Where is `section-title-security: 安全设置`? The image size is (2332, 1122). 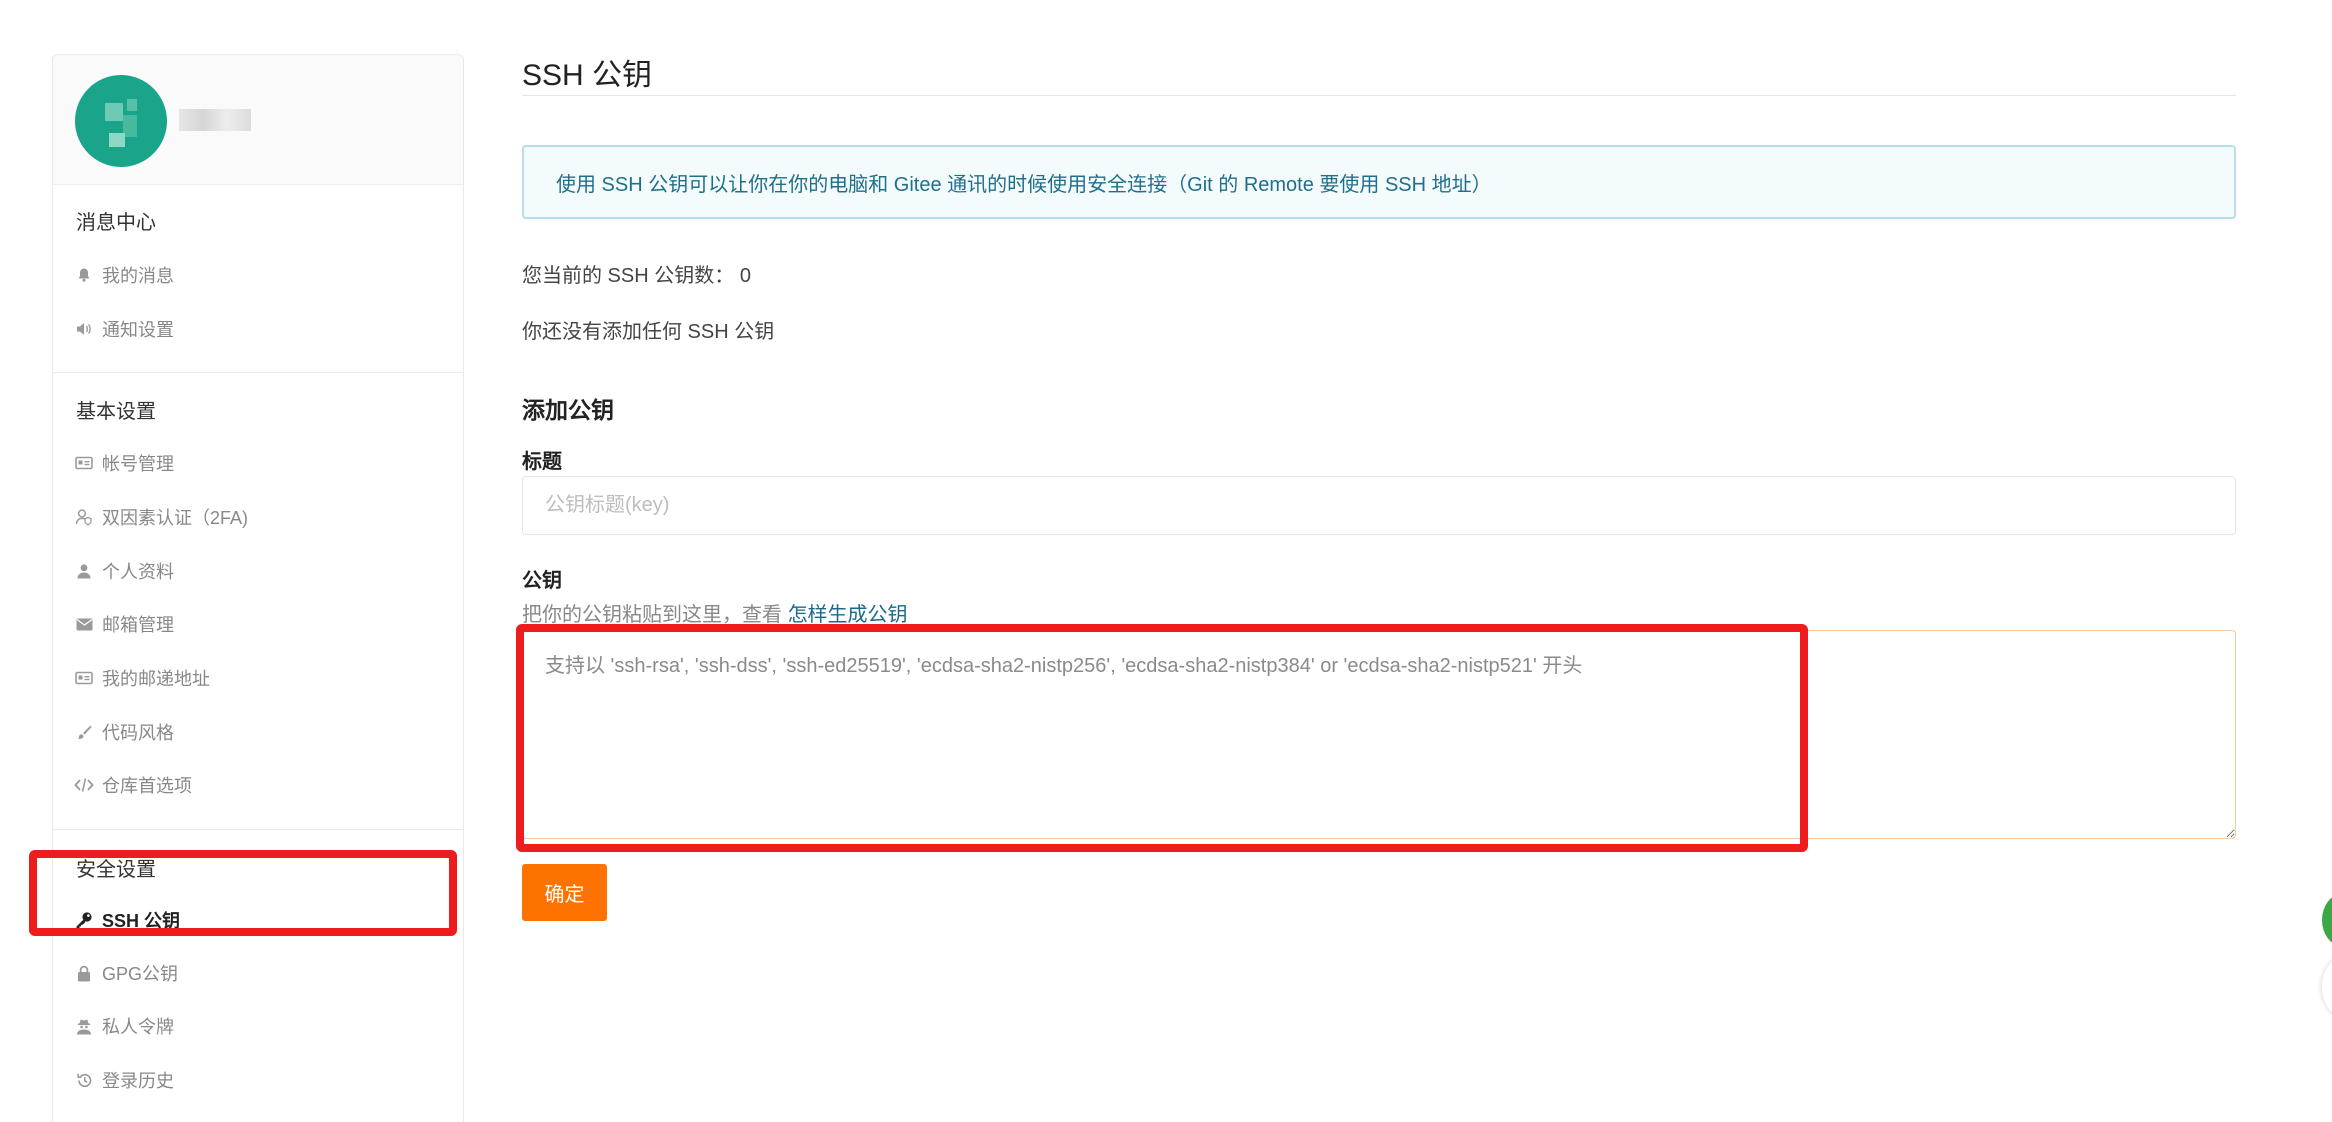
section-title-security: 安全设置 is located at coordinates (116, 870).